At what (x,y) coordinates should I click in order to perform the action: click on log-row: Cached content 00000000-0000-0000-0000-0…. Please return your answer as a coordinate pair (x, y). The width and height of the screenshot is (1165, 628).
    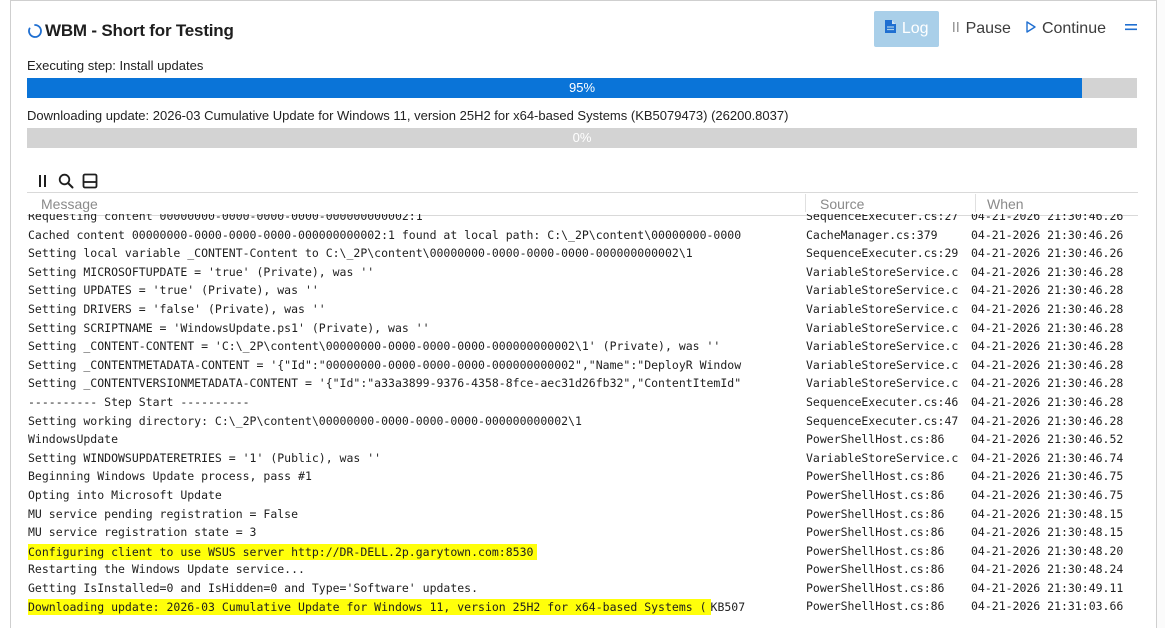
    Looking at the image, I should click on (582, 235).